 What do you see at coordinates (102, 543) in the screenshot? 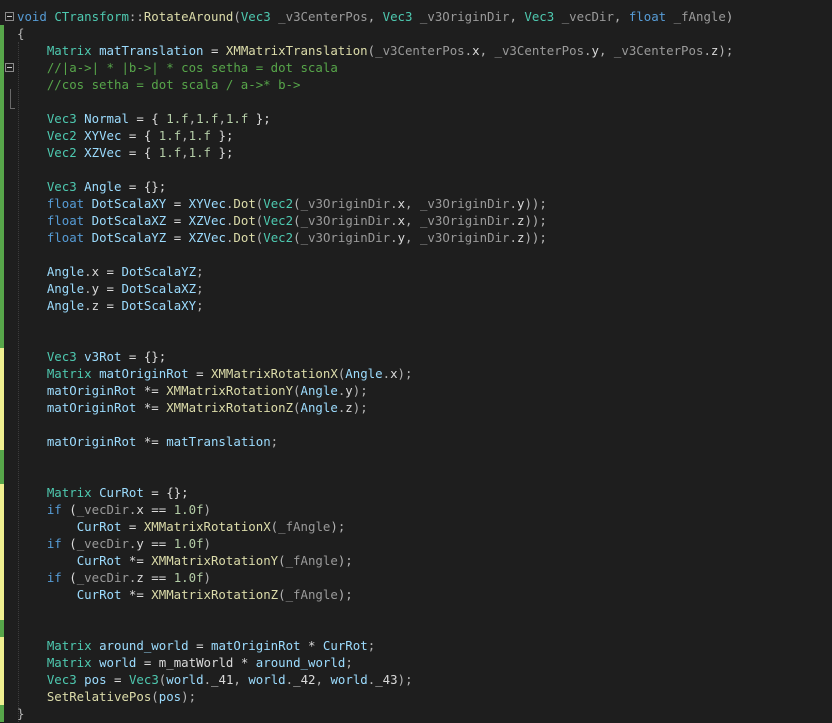
I see `parameter: _vecDir` at bounding box center [102, 543].